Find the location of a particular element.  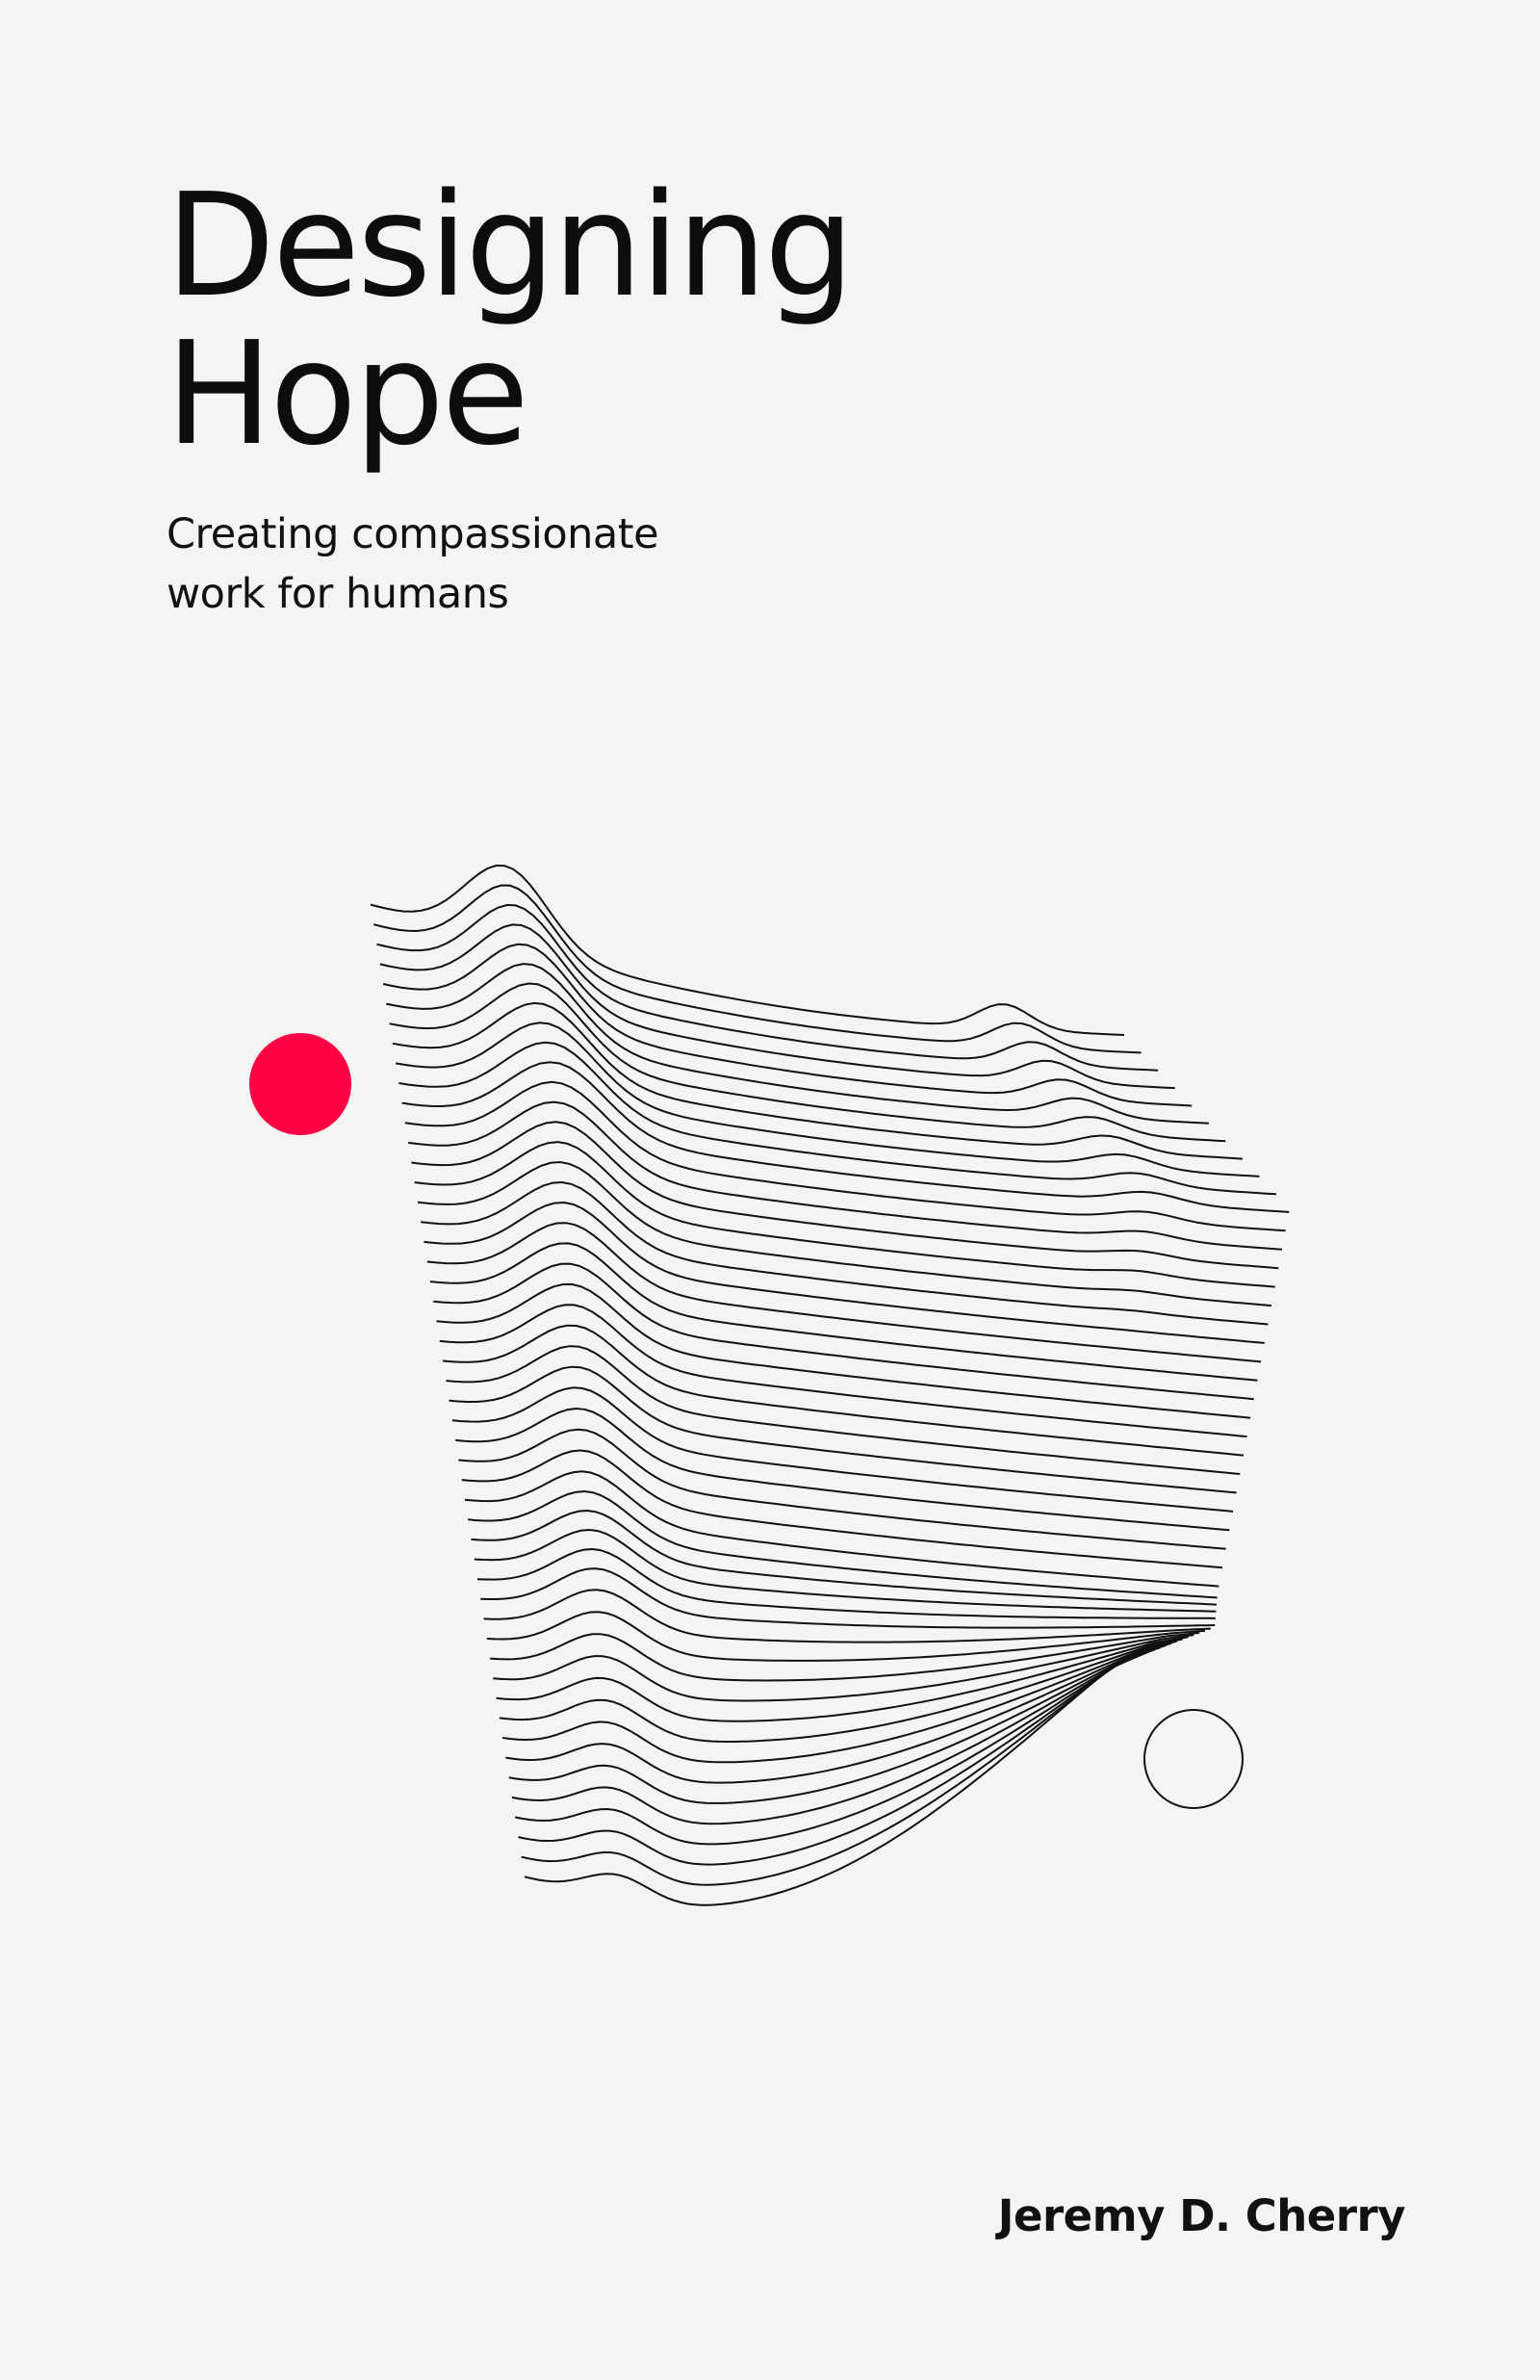

red-dot-icon is located at coordinates (300, 1084).